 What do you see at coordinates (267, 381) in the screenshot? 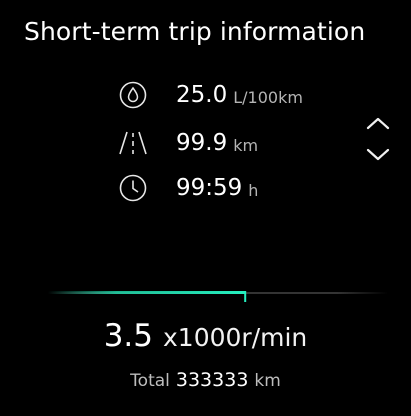
I see `total-unit: km` at bounding box center [267, 381].